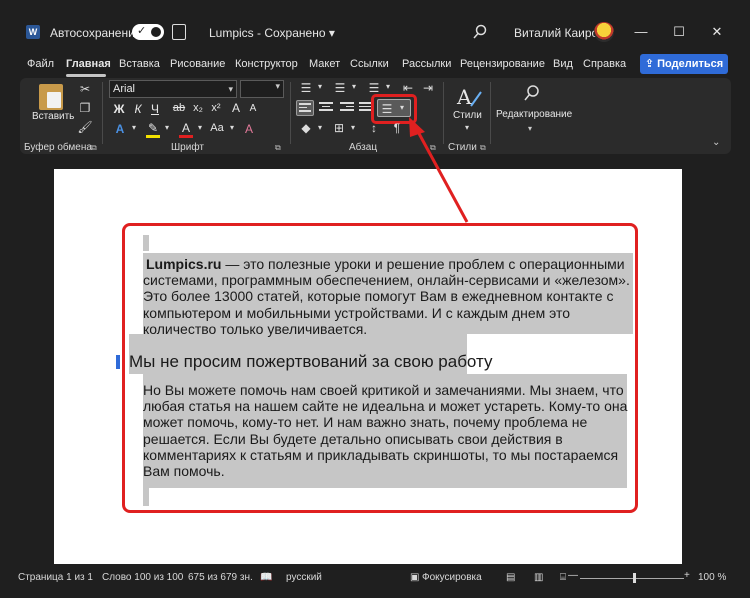 The image size is (750, 598). Describe the element at coordinates (272, 33) in the screenshot. I see `document-title: Lumpics - Сохранено ▾` at that location.